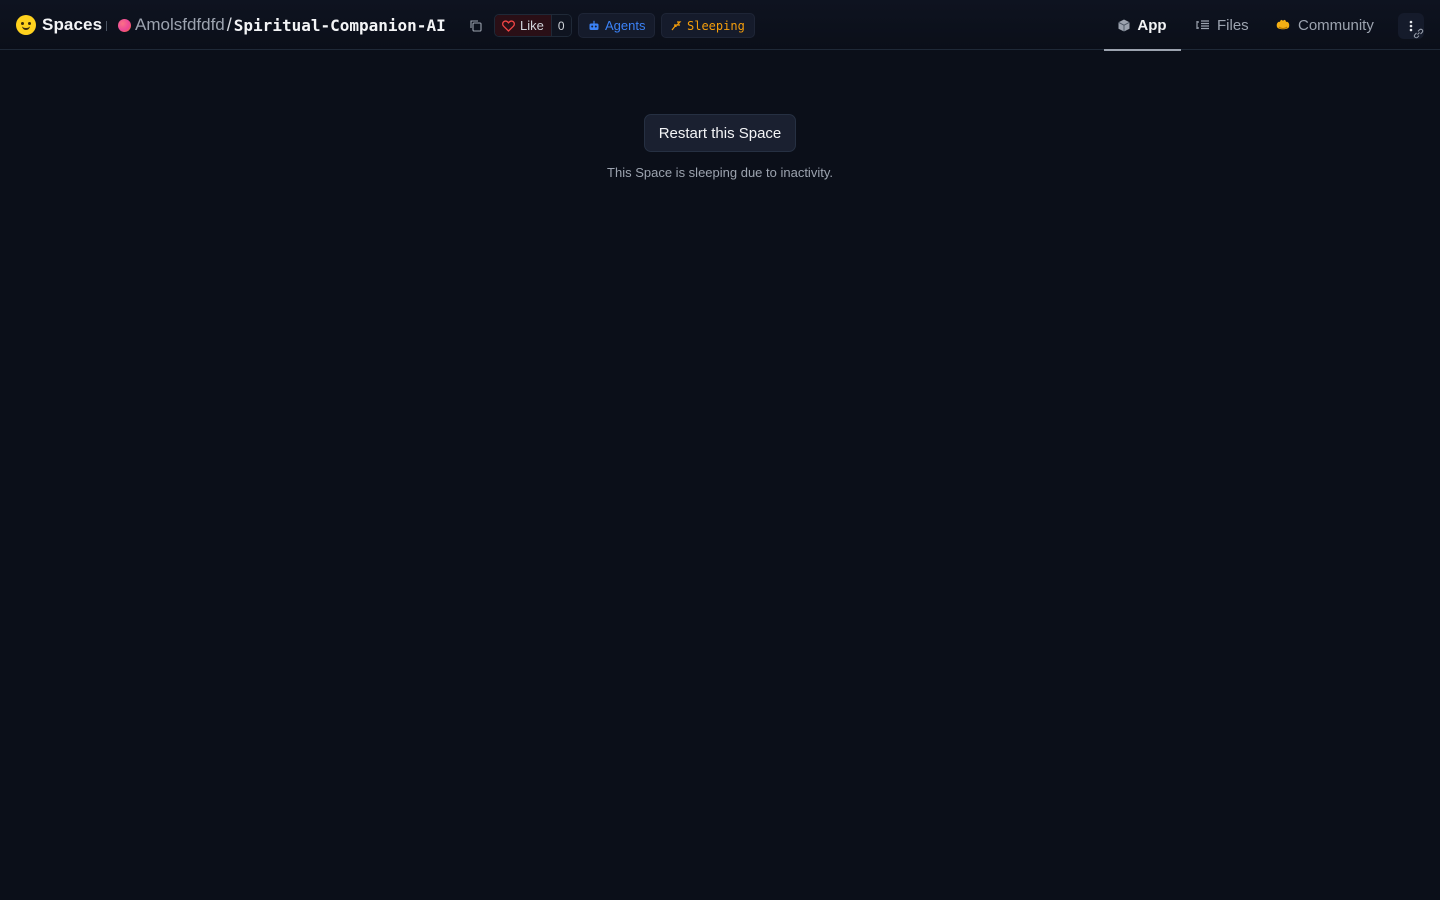 This screenshot has width=1440, height=900. Describe the element at coordinates (720, 133) in the screenshot. I see `restart-space-button: Restart this Space` at that location.